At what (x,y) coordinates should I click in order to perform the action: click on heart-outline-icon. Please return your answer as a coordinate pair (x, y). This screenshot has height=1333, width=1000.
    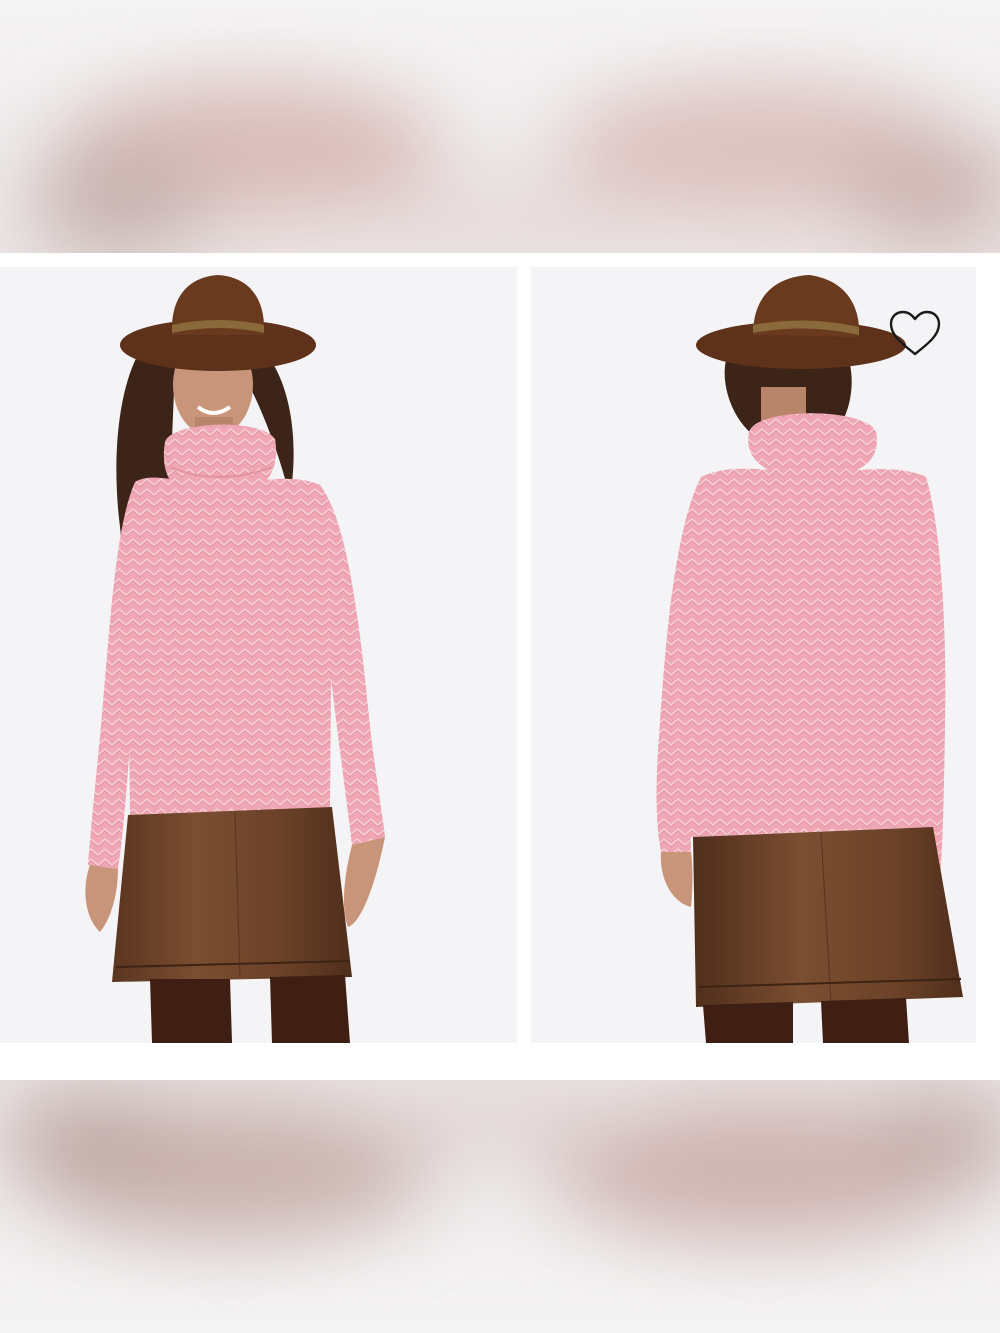
    Looking at the image, I should click on (915, 333).